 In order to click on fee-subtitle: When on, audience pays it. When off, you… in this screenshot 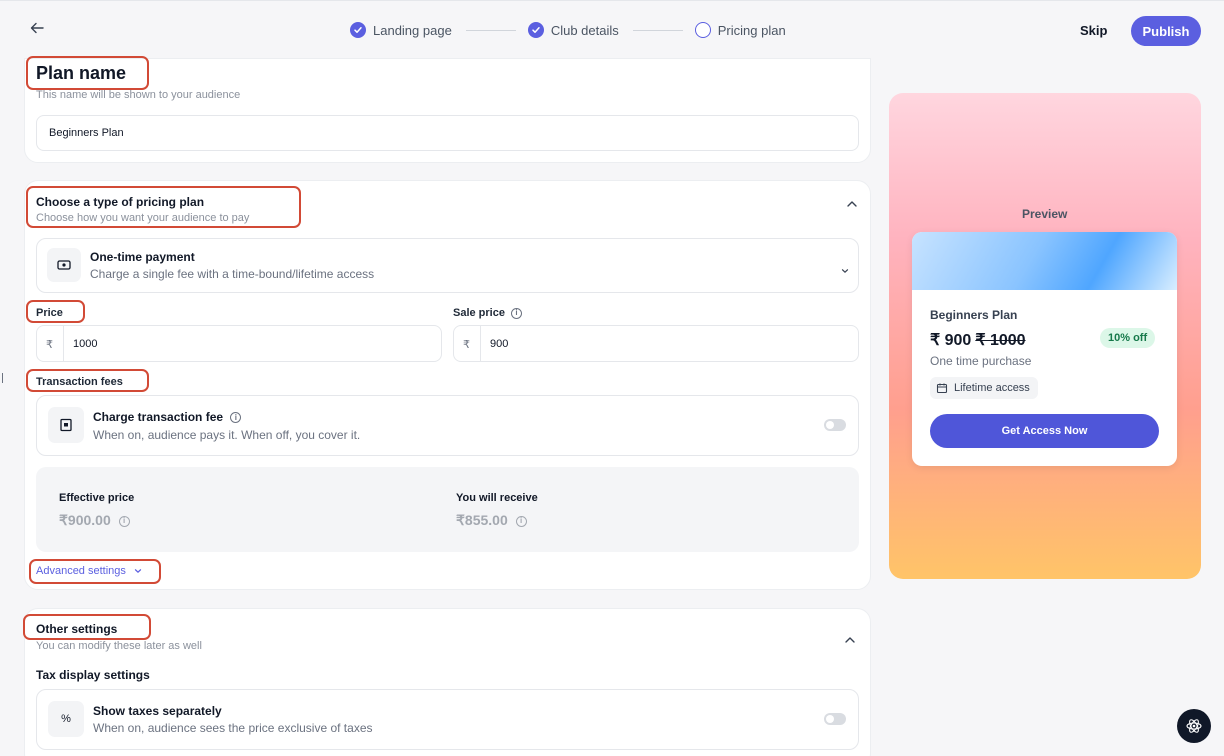, I will do `click(227, 435)`.